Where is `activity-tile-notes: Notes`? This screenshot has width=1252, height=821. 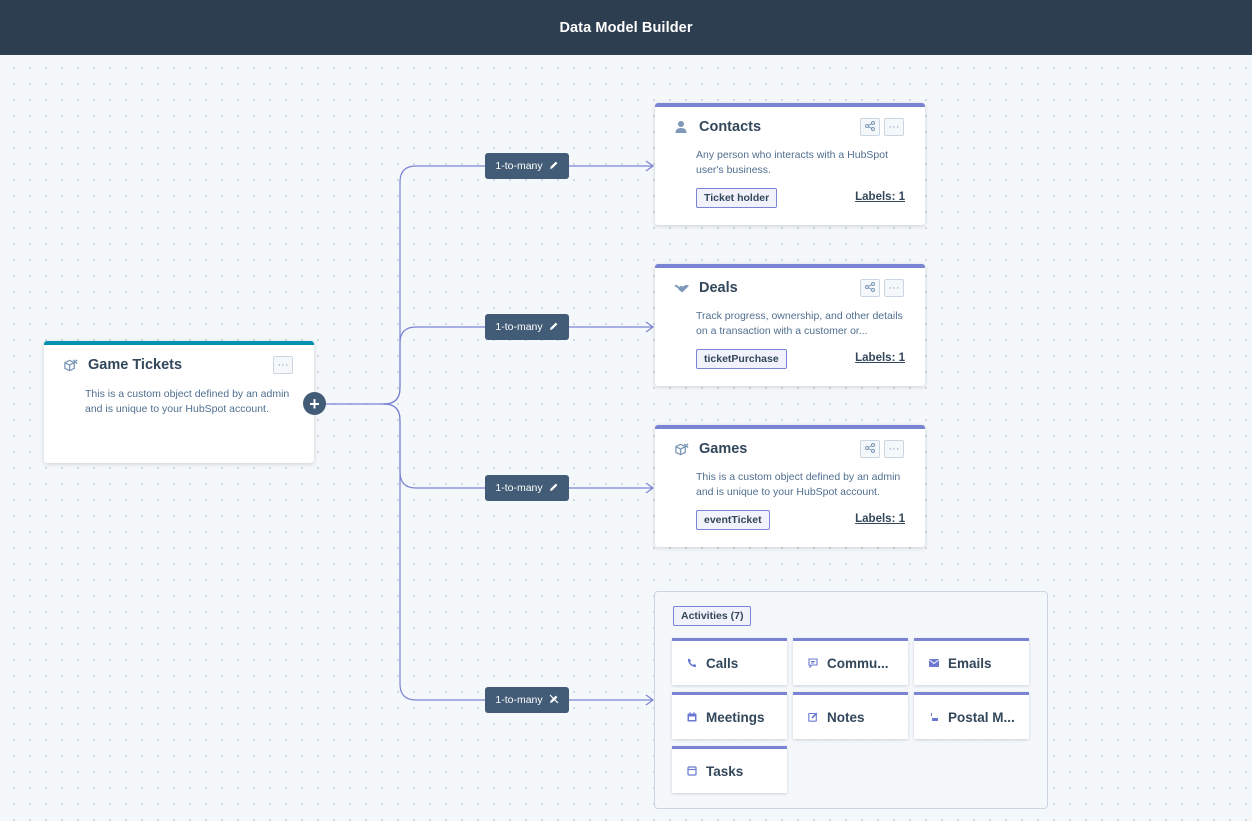
activity-tile-notes: Notes is located at coordinates (850, 715).